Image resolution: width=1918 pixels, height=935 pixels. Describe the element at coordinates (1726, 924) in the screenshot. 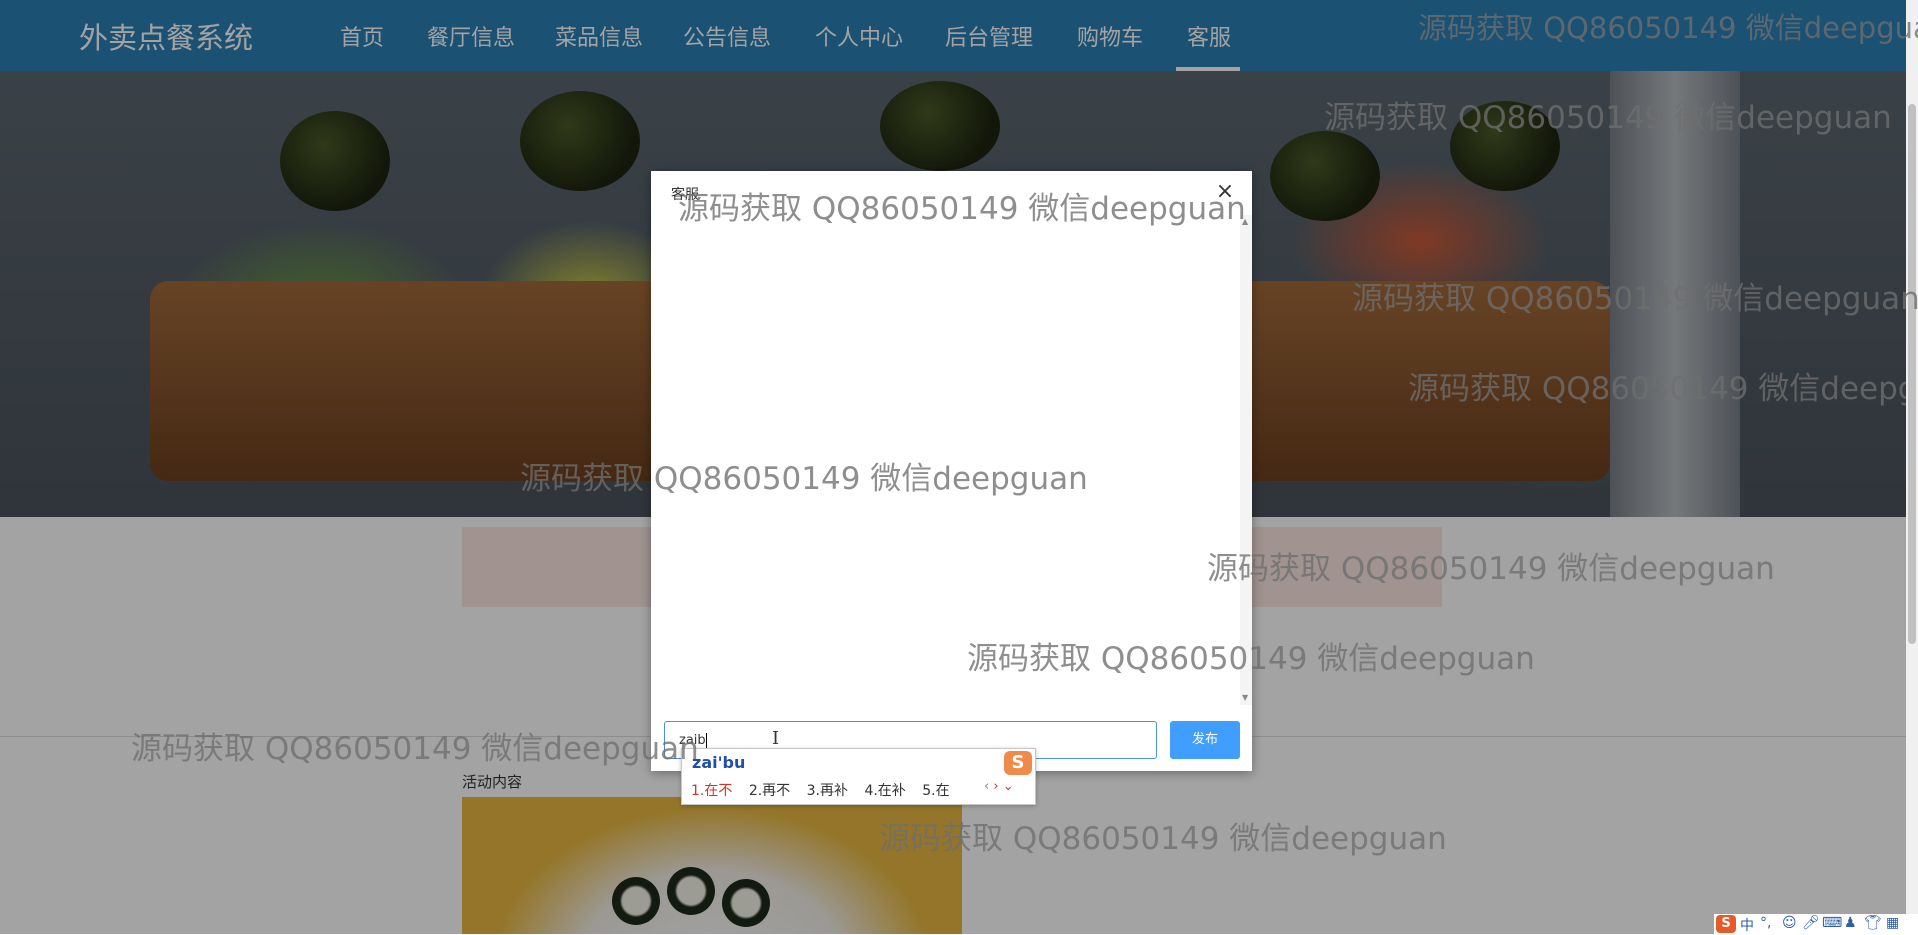

I see `sogou-tray-icon: S` at that location.